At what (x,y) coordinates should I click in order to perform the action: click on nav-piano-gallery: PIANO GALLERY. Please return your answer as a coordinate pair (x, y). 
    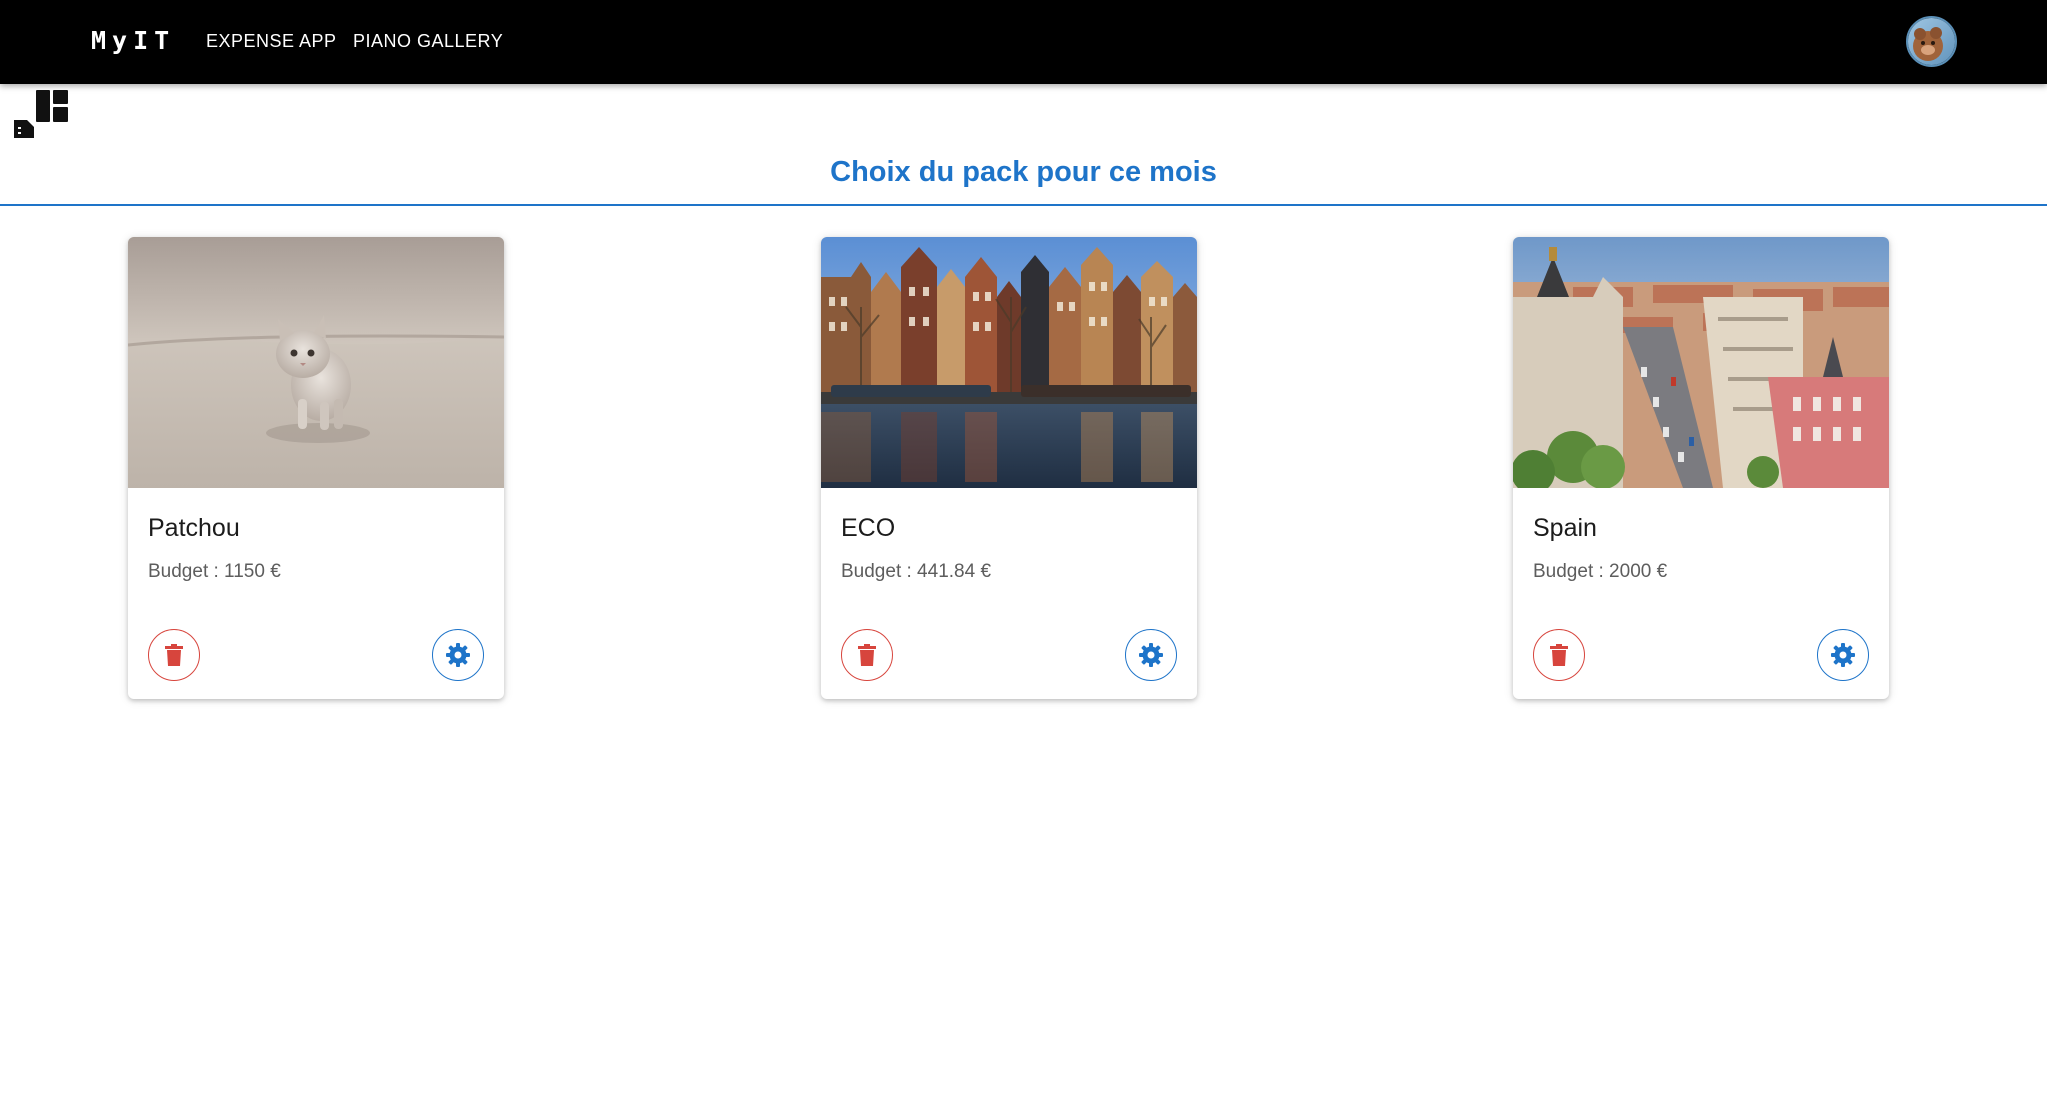
    Looking at the image, I should click on (428, 41).